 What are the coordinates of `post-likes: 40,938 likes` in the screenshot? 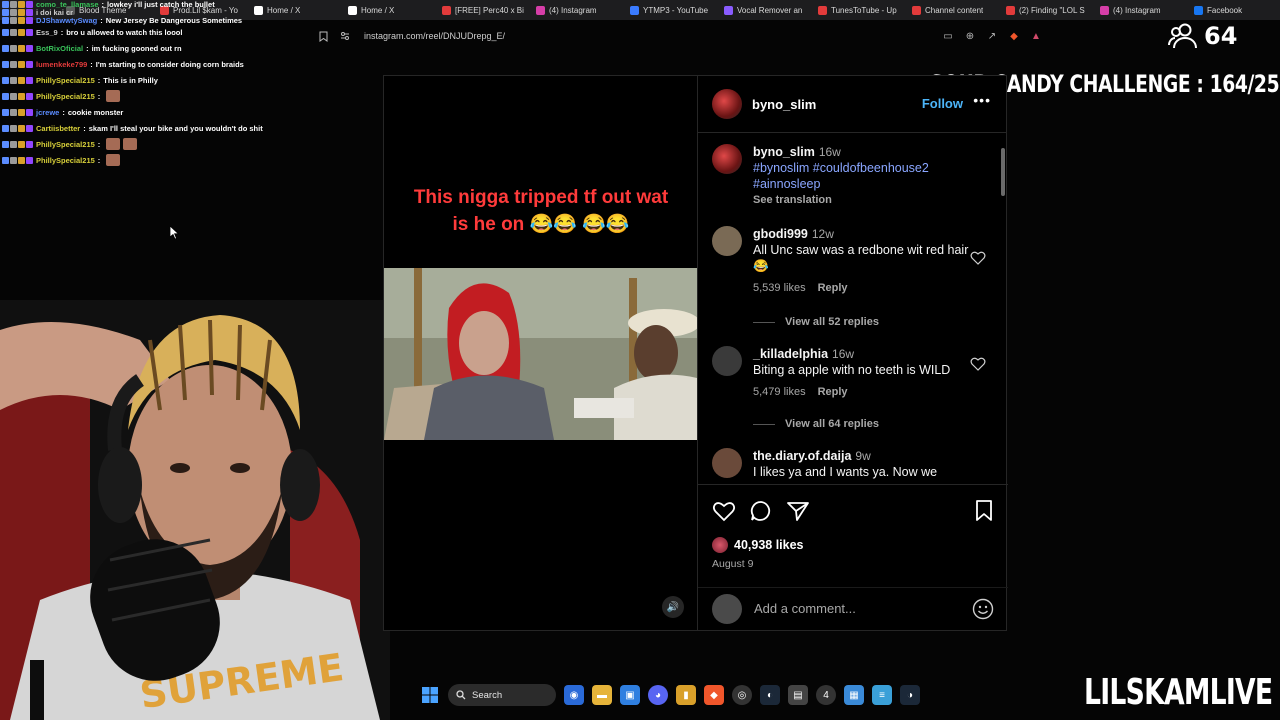 It's located at (758, 545).